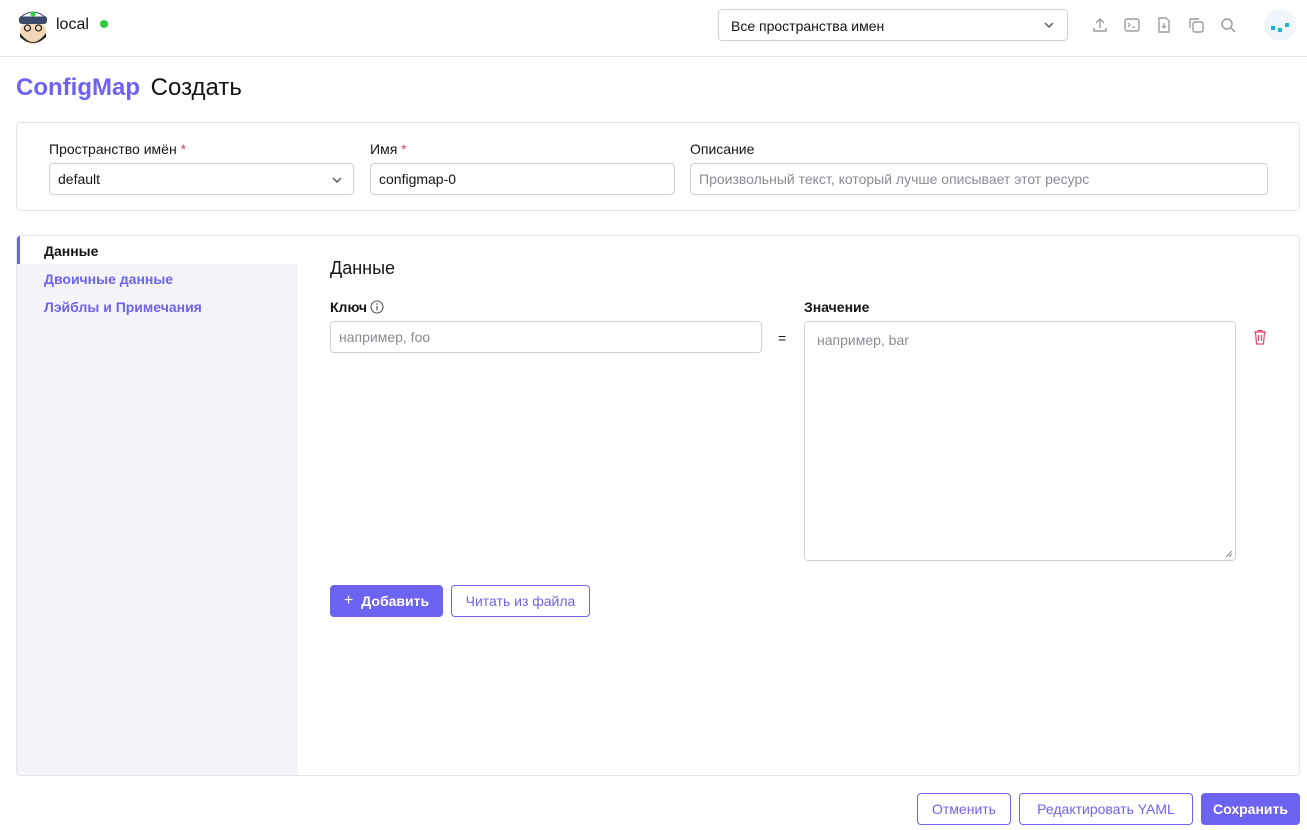 The width and height of the screenshot is (1307, 830). I want to click on save-button: Сохранить, so click(1250, 809).